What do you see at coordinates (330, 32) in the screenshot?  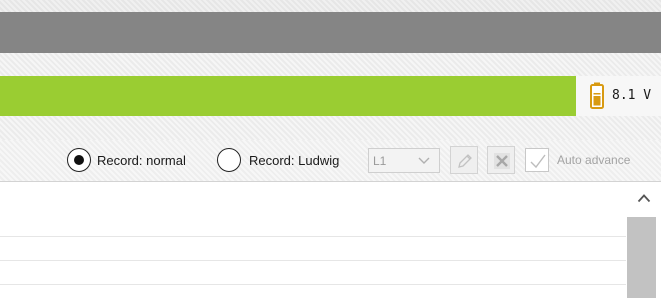 I see `header-bar` at bounding box center [330, 32].